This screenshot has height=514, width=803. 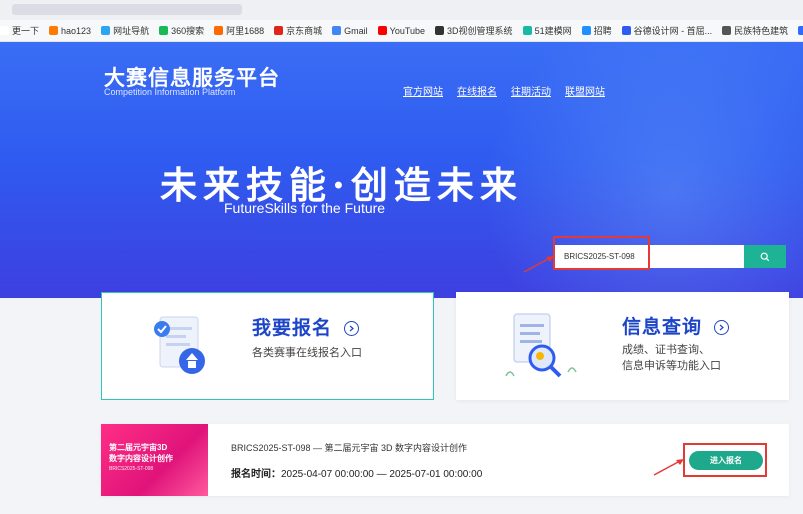 I want to click on address-url-field, so click(x=127, y=9).